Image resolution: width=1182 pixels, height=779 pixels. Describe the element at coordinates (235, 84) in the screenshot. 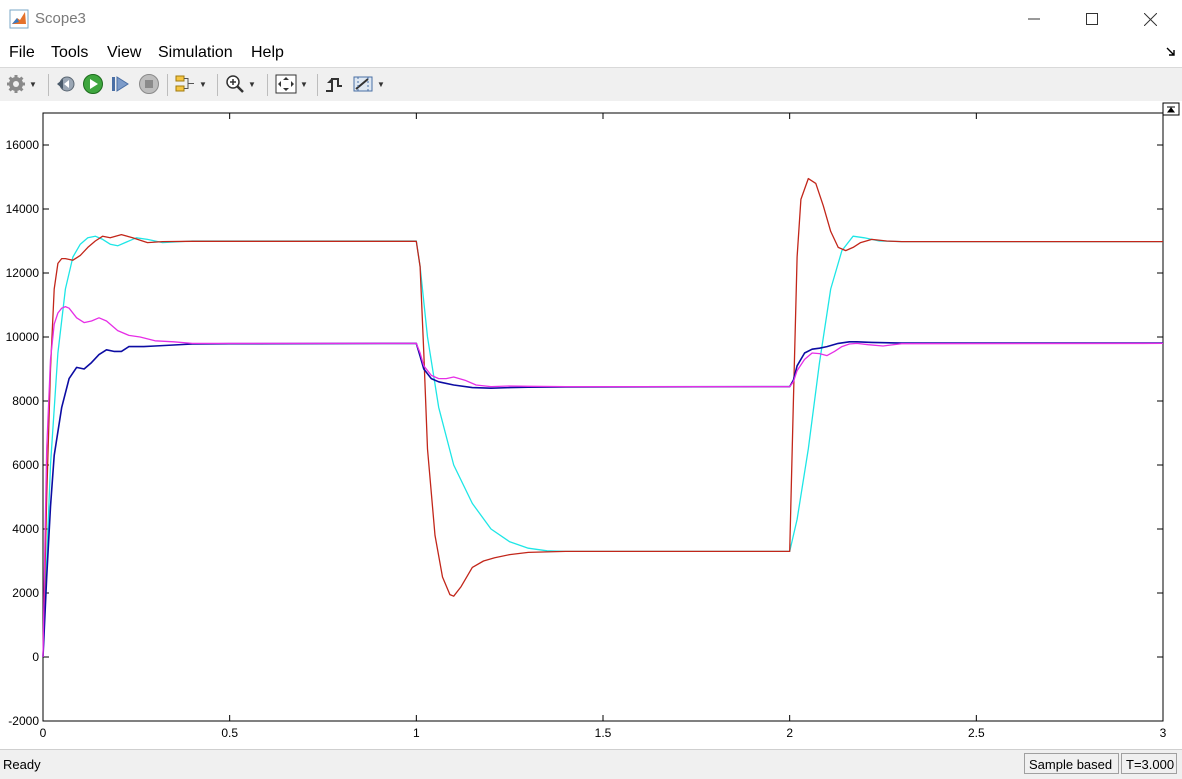

I see `zoom-in-icon` at that location.